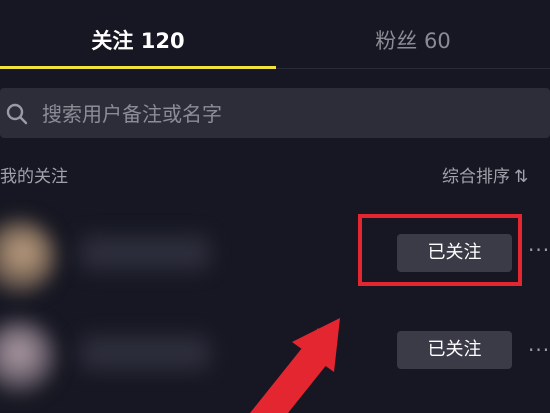  What do you see at coordinates (34, 177) in the screenshot?
I see `list-title: 我的关注` at bounding box center [34, 177].